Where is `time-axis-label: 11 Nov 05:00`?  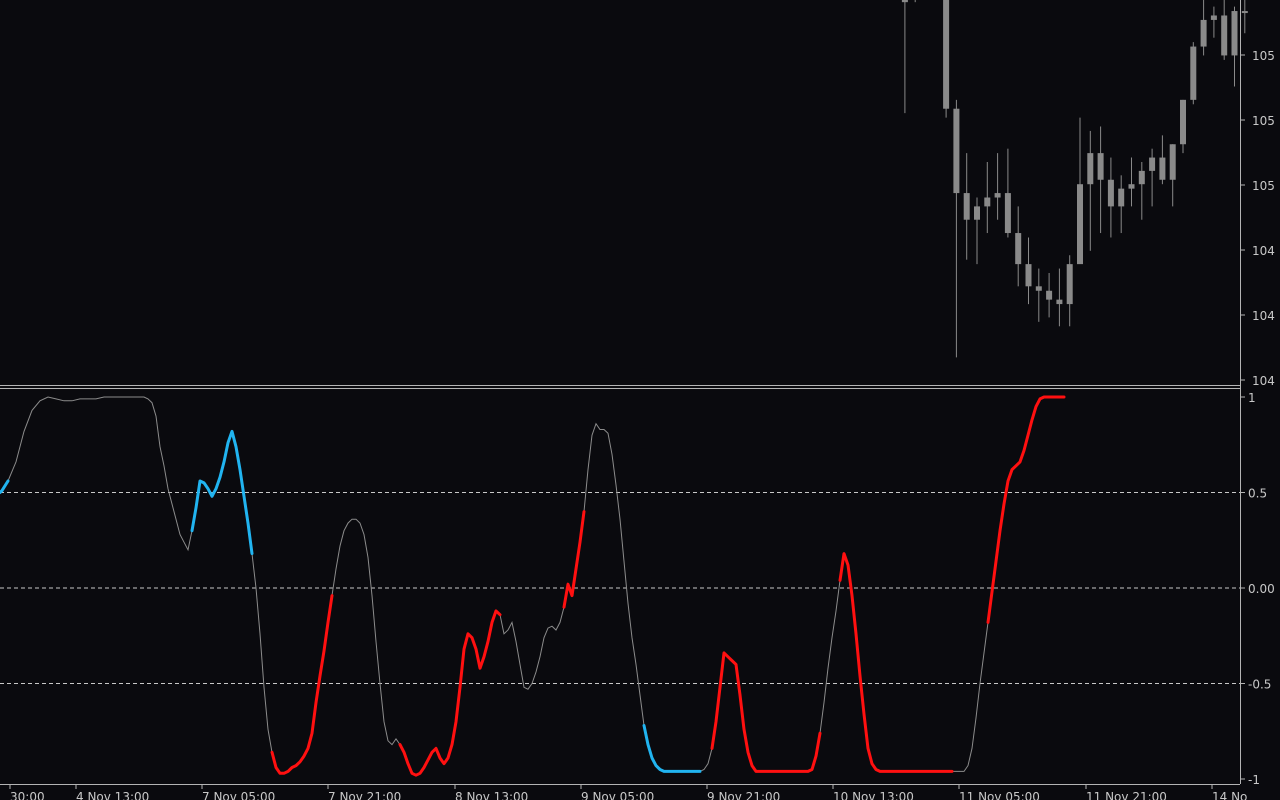
time-axis-label: 11 Nov 05:00 is located at coordinates (999, 795).